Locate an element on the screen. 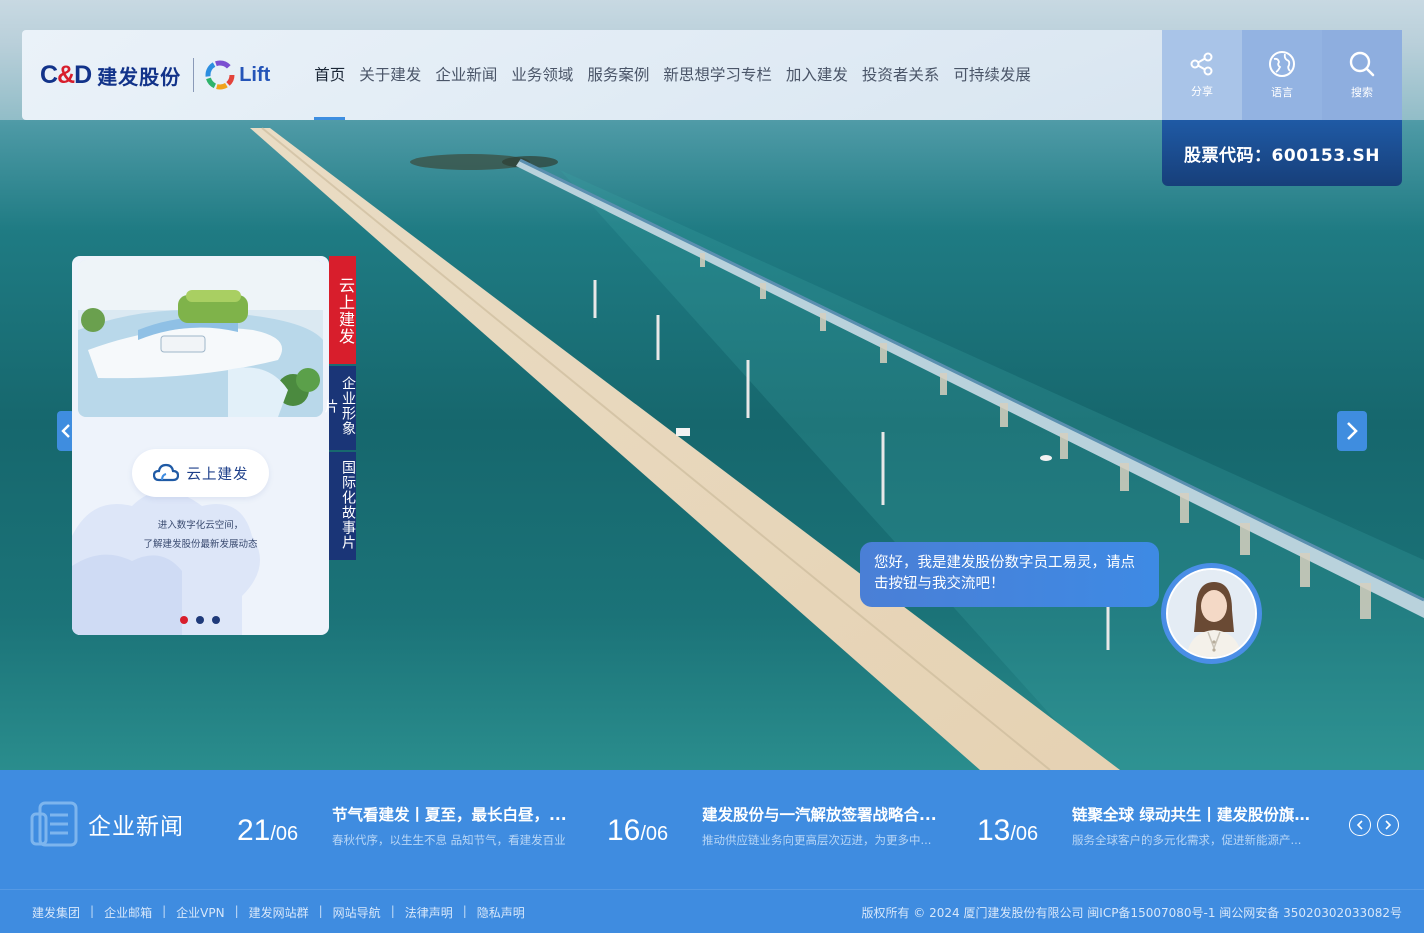 The height and width of the screenshot is (933, 1424). nav-news: 企业新闻 is located at coordinates (466, 75).